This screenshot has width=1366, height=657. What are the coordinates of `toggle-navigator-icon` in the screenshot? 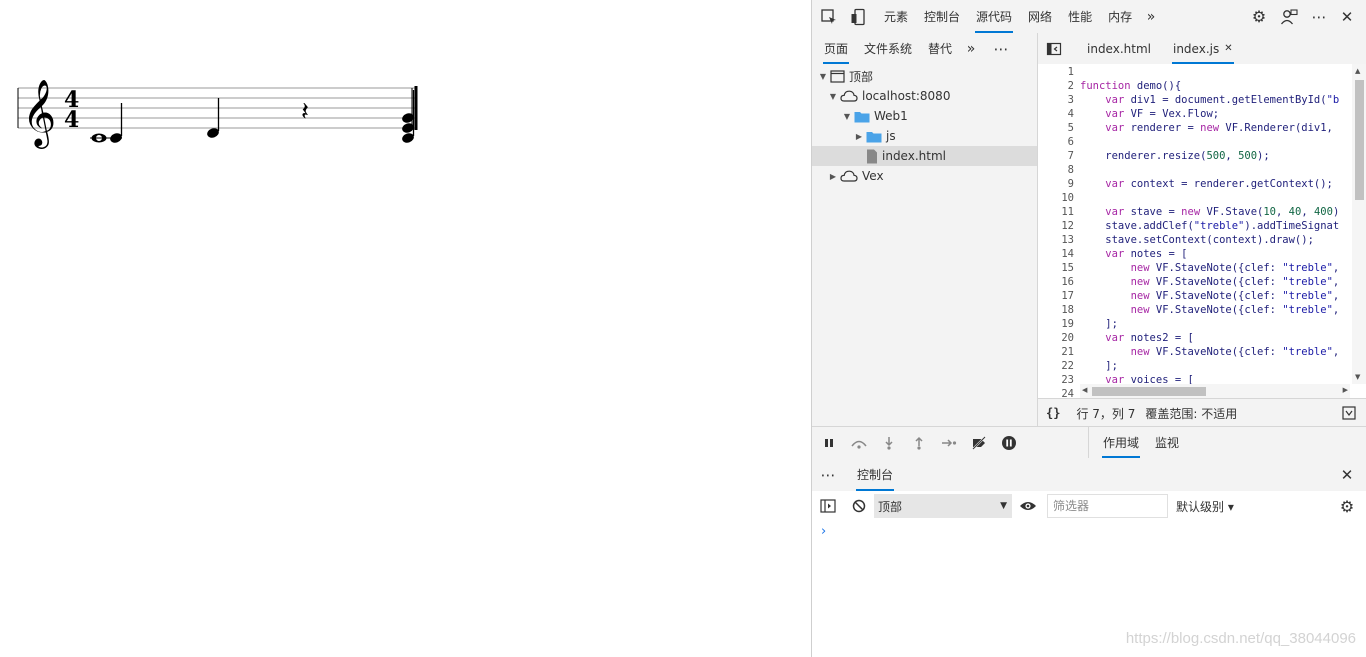 It's located at (1054, 49).